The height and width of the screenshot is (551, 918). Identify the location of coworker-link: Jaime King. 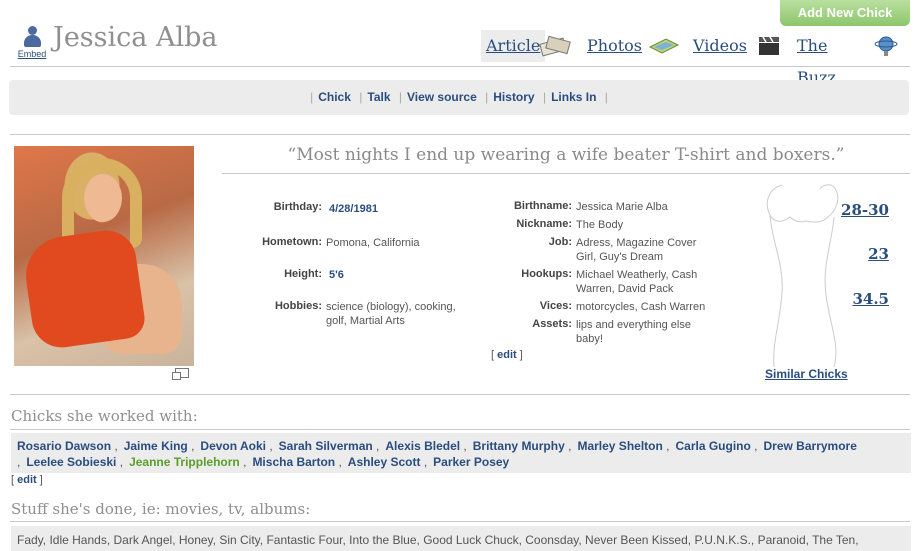
(156, 446).